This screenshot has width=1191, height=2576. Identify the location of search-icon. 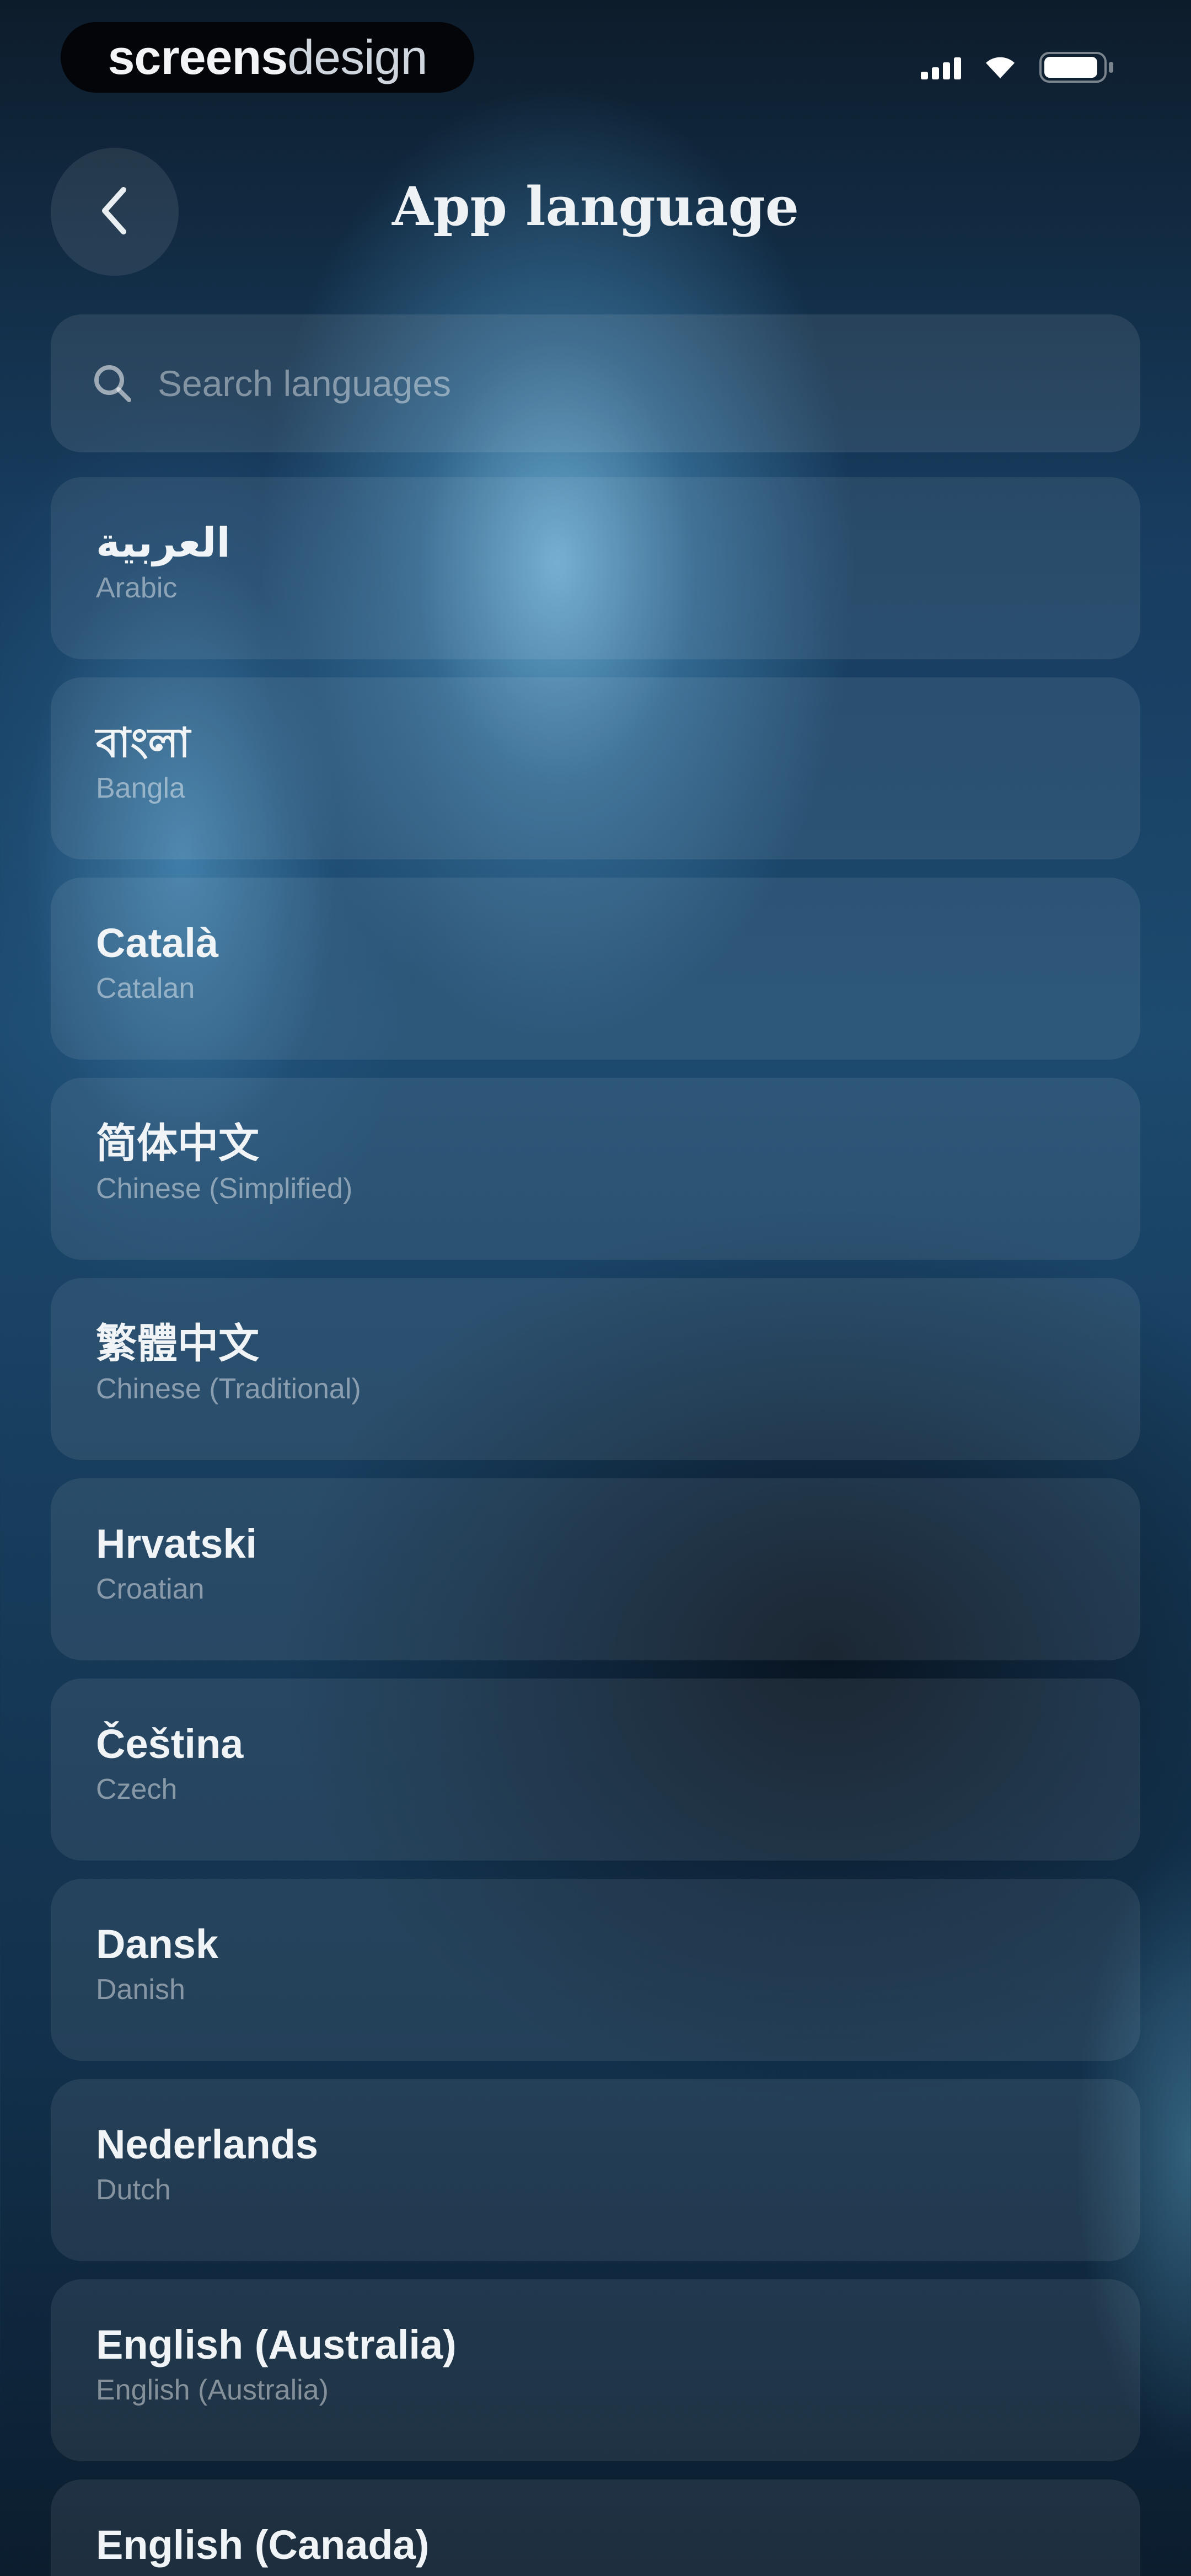
(113, 383).